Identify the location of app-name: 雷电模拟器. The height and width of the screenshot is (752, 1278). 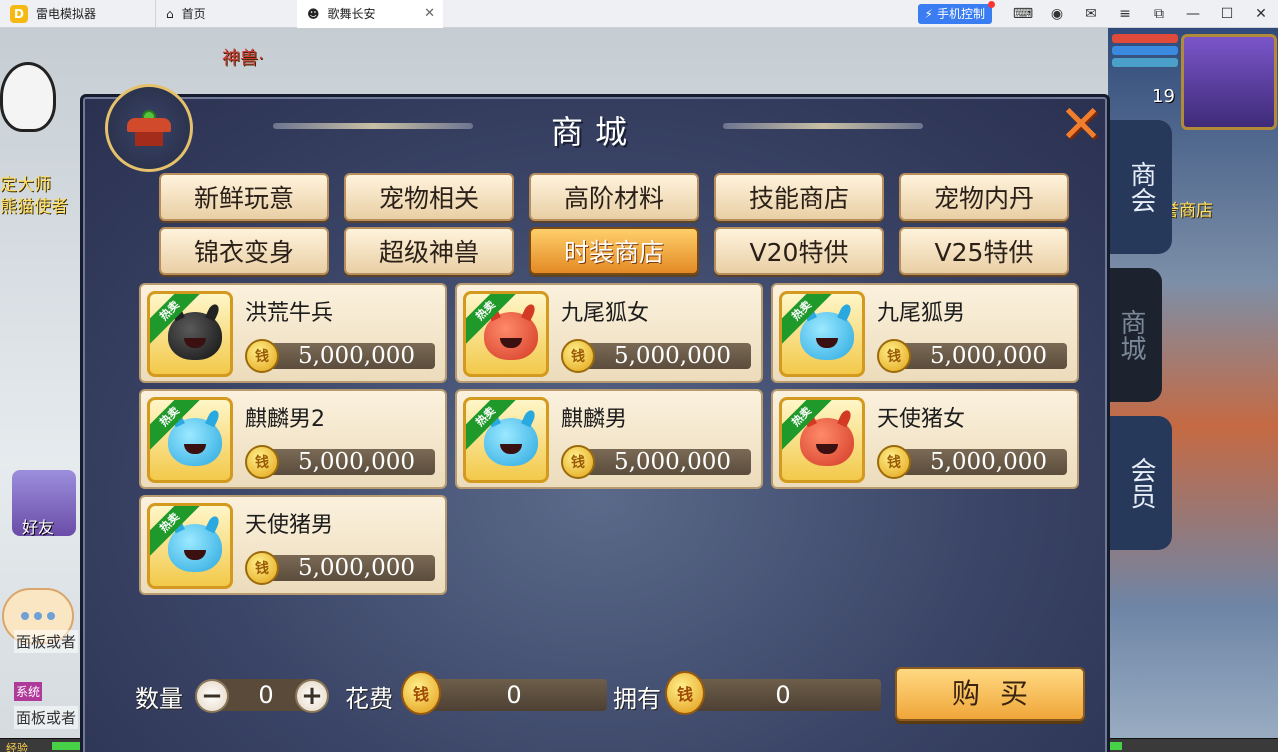
(66, 14).